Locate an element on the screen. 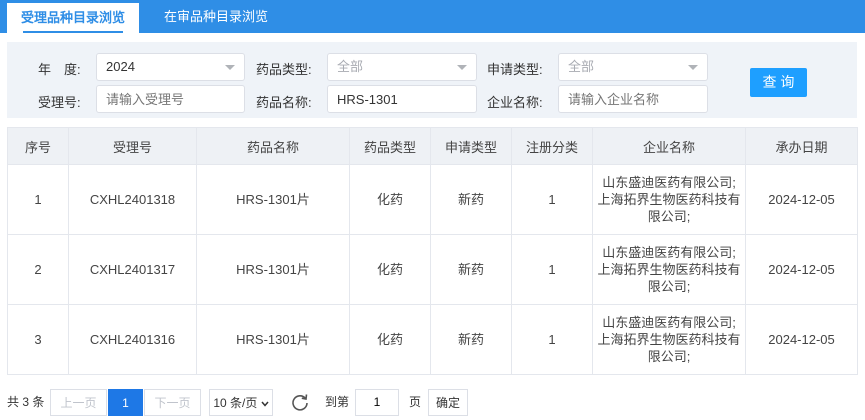 The height and width of the screenshot is (420, 865). cell-accept-no: CXHL2401317 is located at coordinates (132, 269).